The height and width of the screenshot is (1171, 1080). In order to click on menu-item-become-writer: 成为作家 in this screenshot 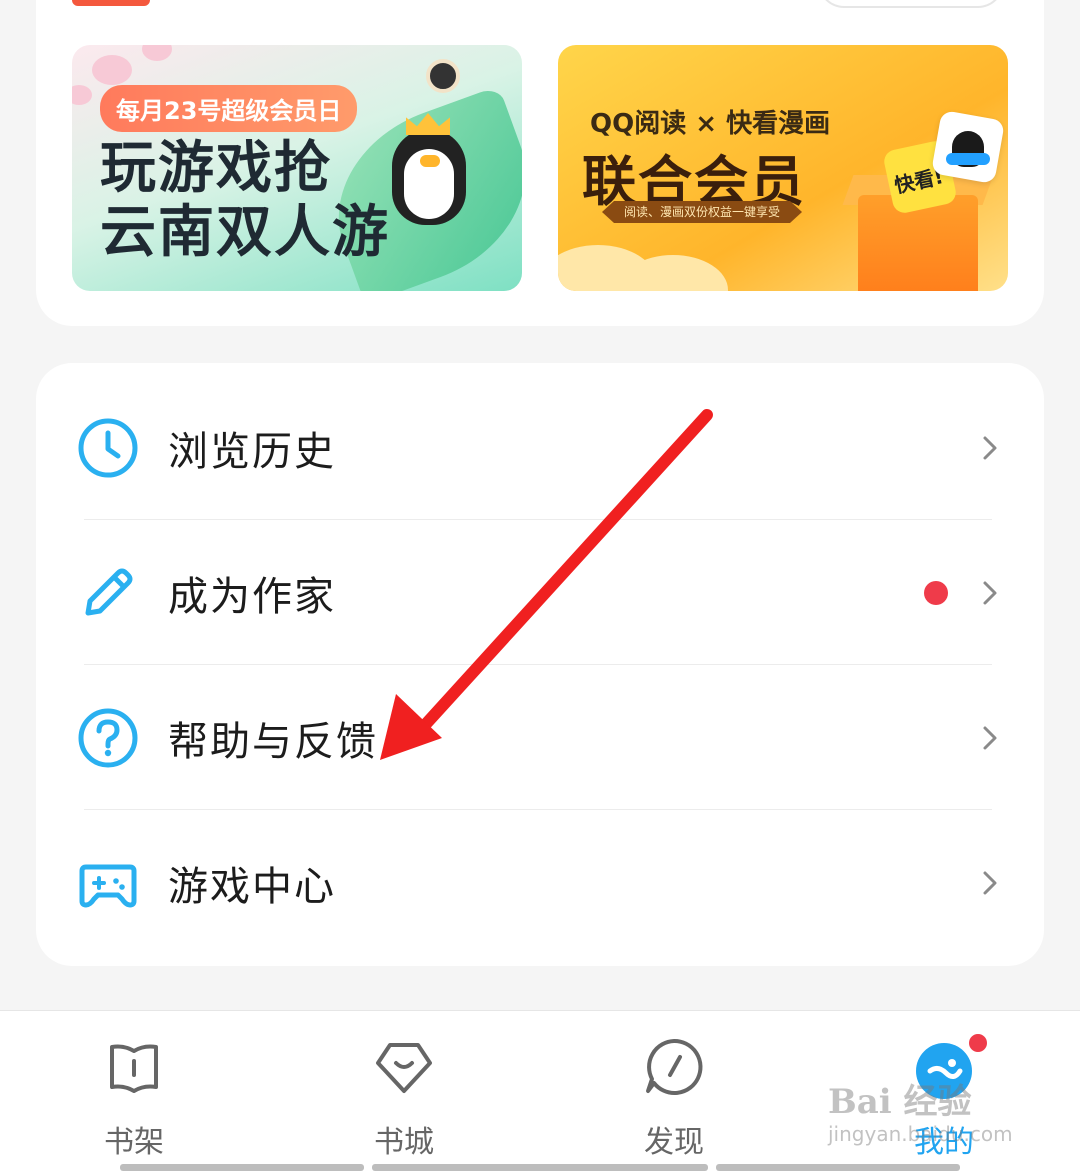, I will do `click(540, 592)`.